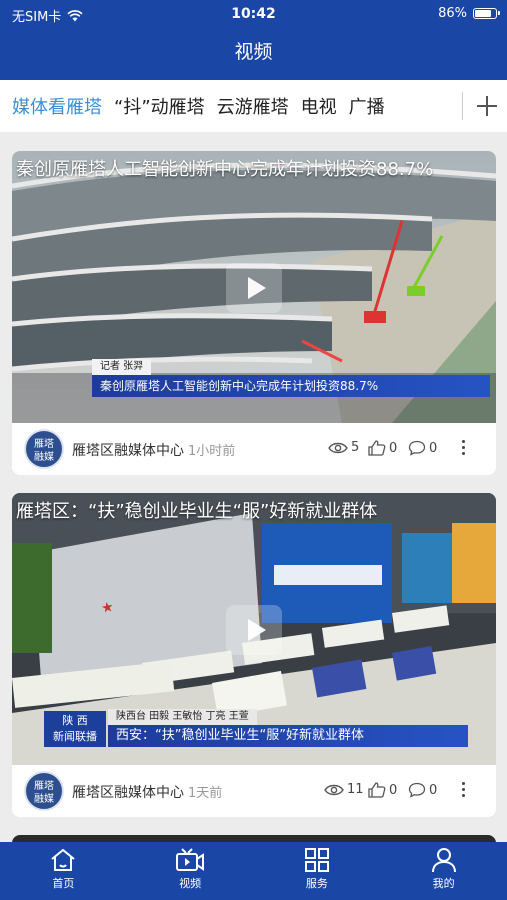  Describe the element at coordinates (288, 736) in the screenshot. I see `thumbnail-caption: 西安：“扶”稳创业毕业生“服”好新就业群体` at that location.